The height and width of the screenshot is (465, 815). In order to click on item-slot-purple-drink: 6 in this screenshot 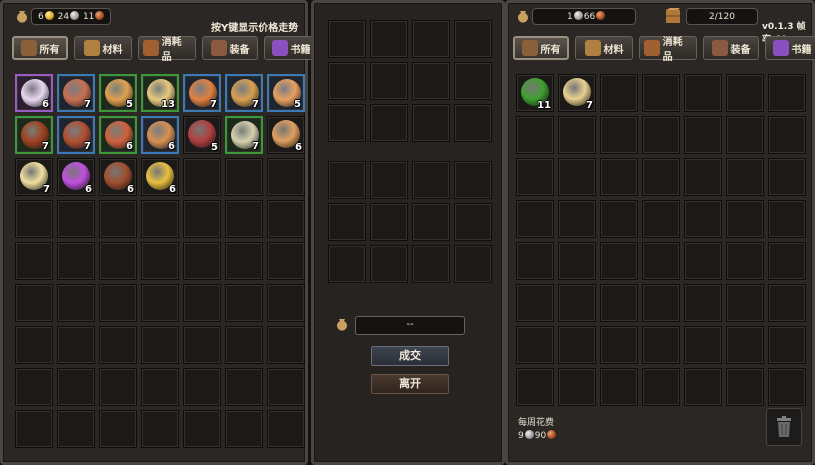, I will do `click(76, 177)`.